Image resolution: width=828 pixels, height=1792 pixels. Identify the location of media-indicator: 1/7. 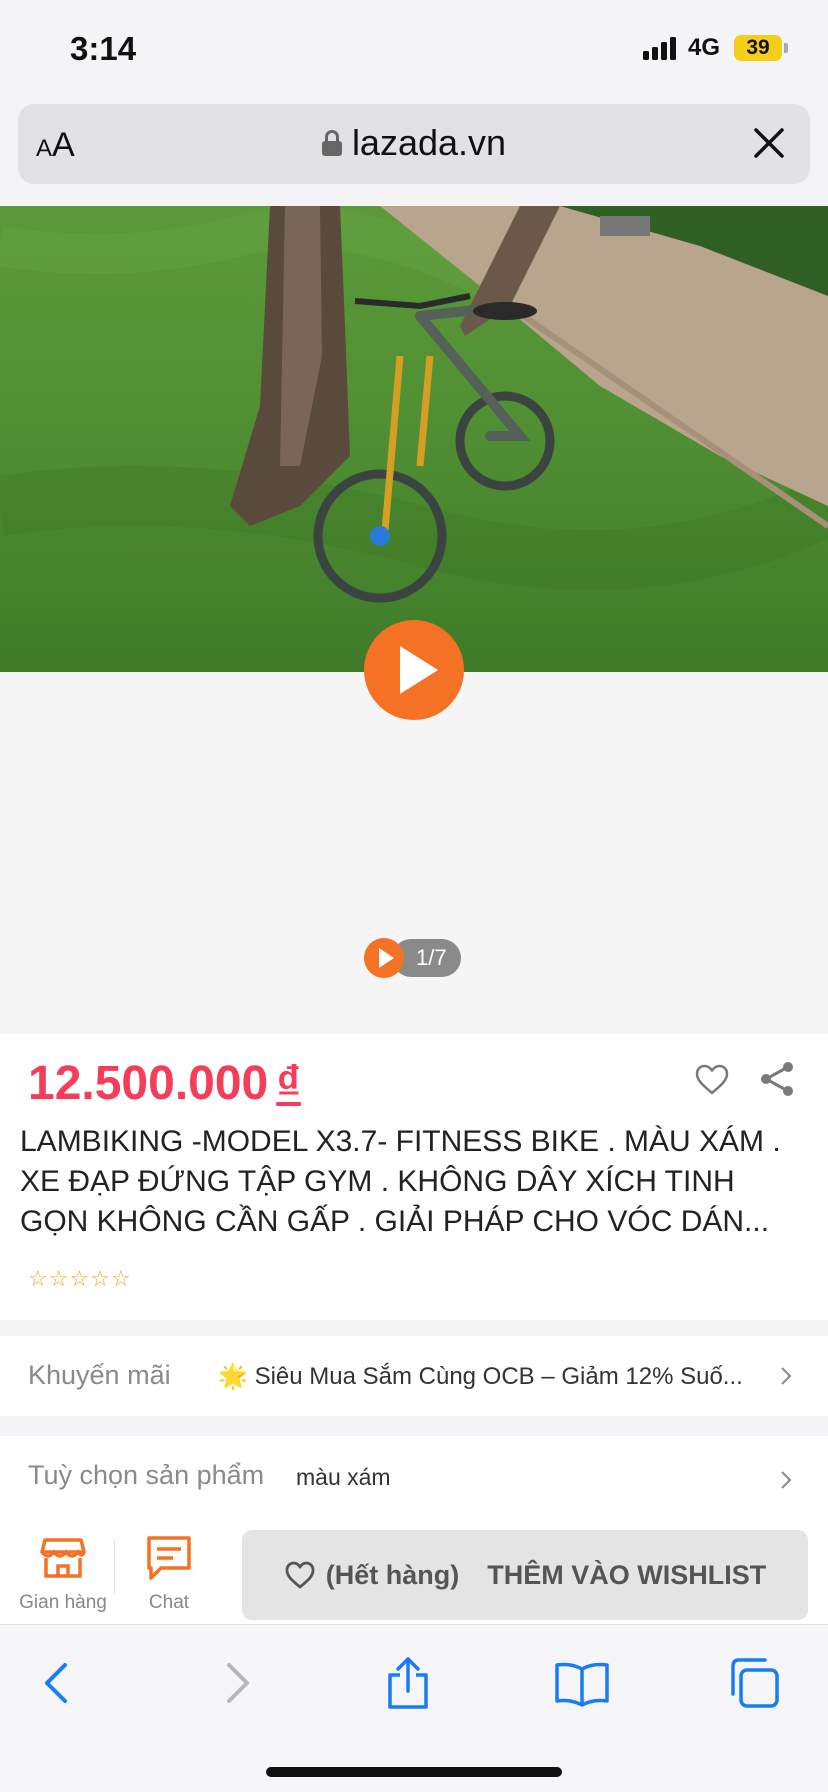
(412, 958).